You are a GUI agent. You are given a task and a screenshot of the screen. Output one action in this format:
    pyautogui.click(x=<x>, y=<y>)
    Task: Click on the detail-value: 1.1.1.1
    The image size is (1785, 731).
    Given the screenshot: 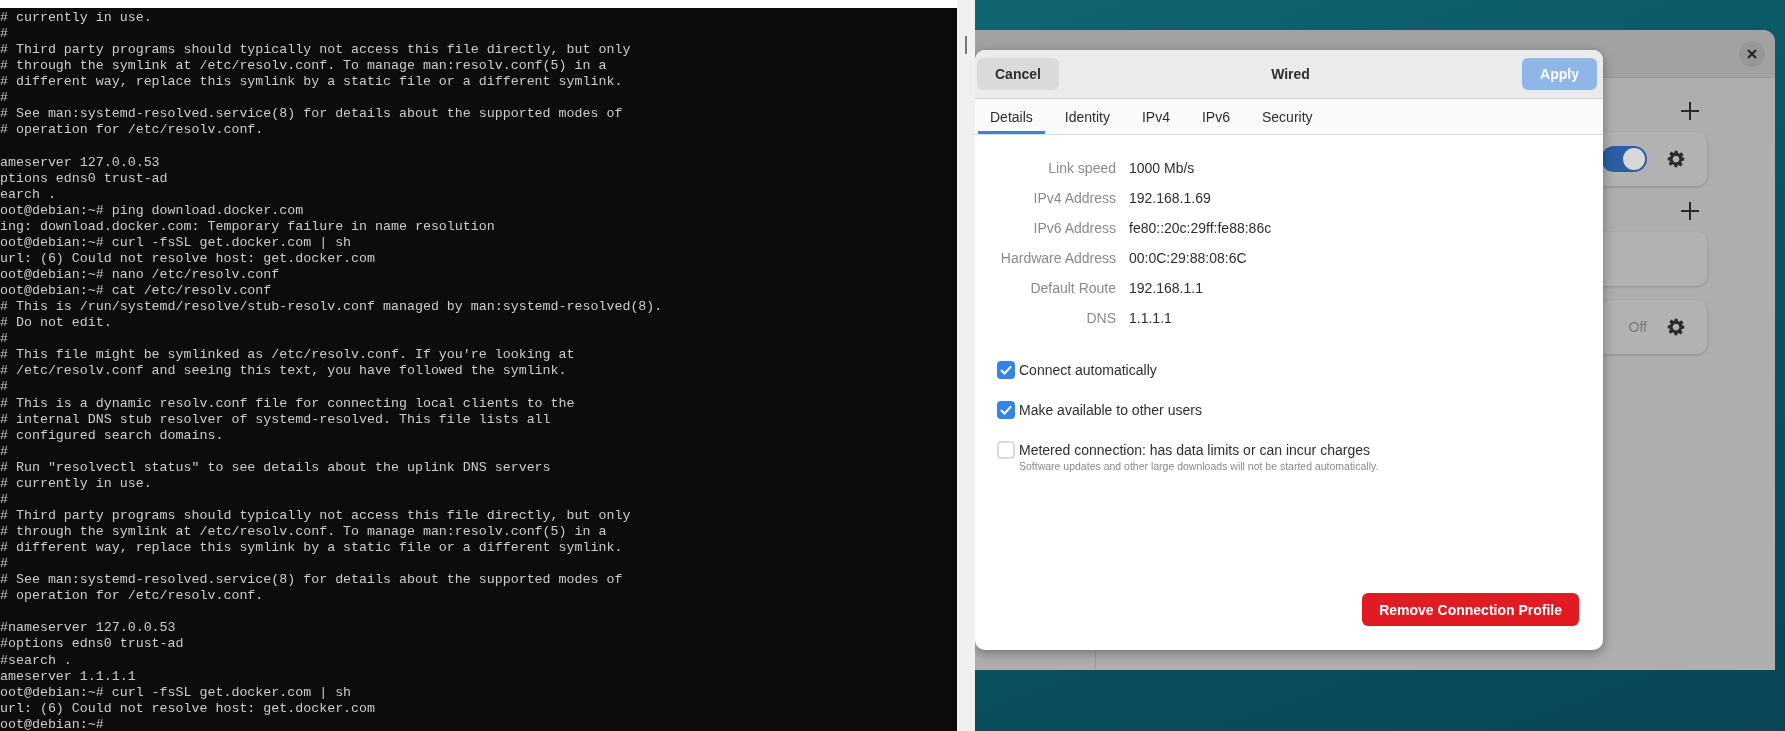 What is the action you would take?
    pyautogui.click(x=1151, y=318)
    